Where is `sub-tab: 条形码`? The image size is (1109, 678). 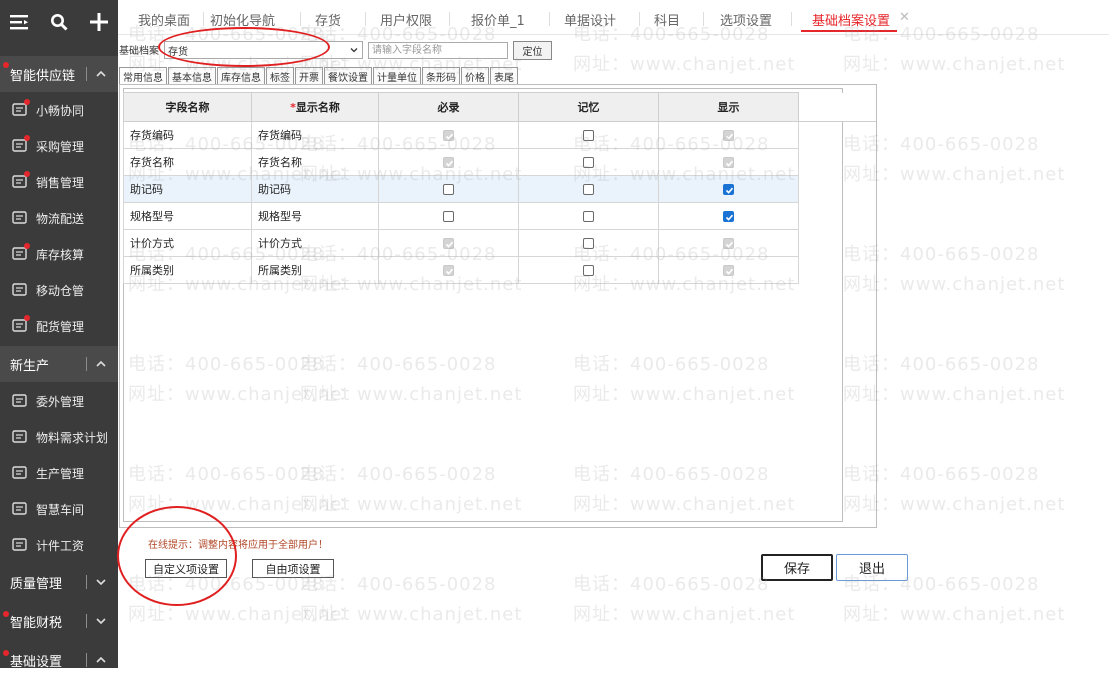
sub-tab: 条形码 is located at coordinates (441, 75).